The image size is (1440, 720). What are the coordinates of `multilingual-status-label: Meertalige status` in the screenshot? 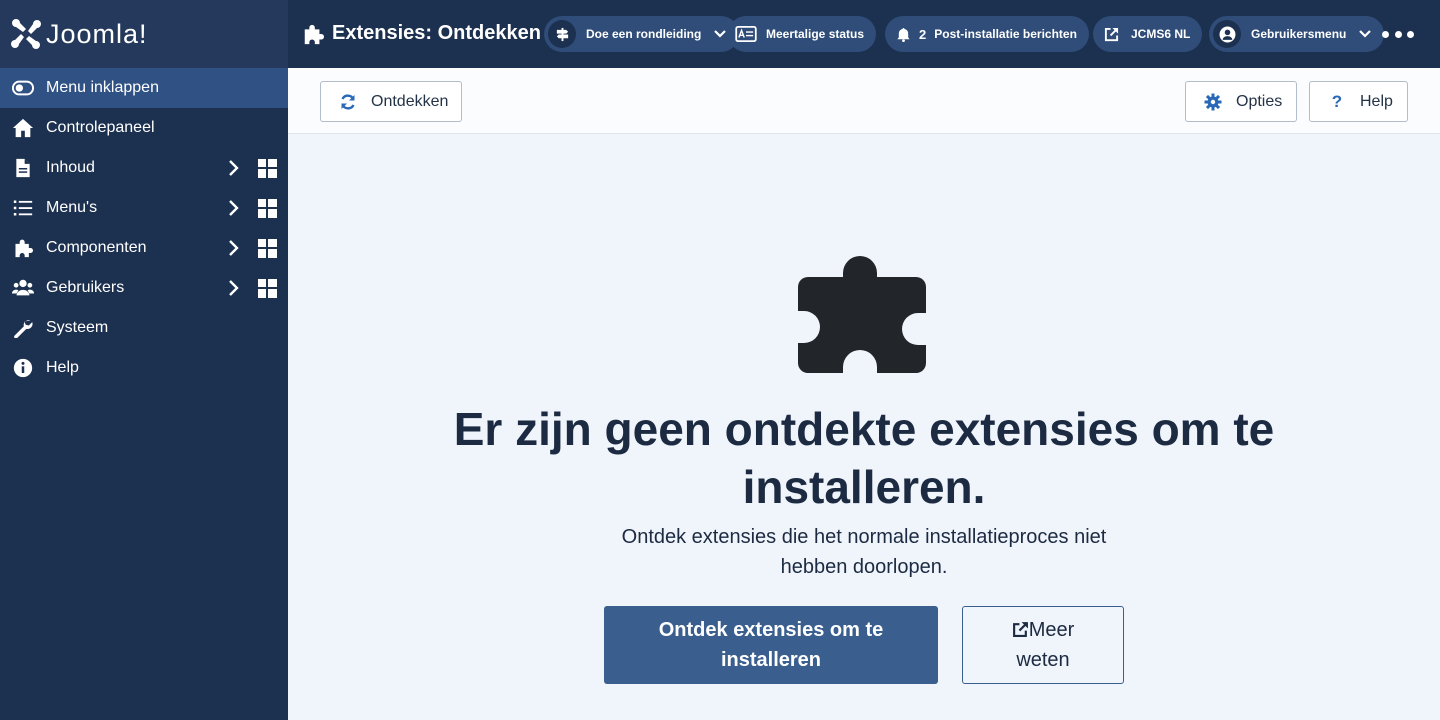 It's located at (815, 34).